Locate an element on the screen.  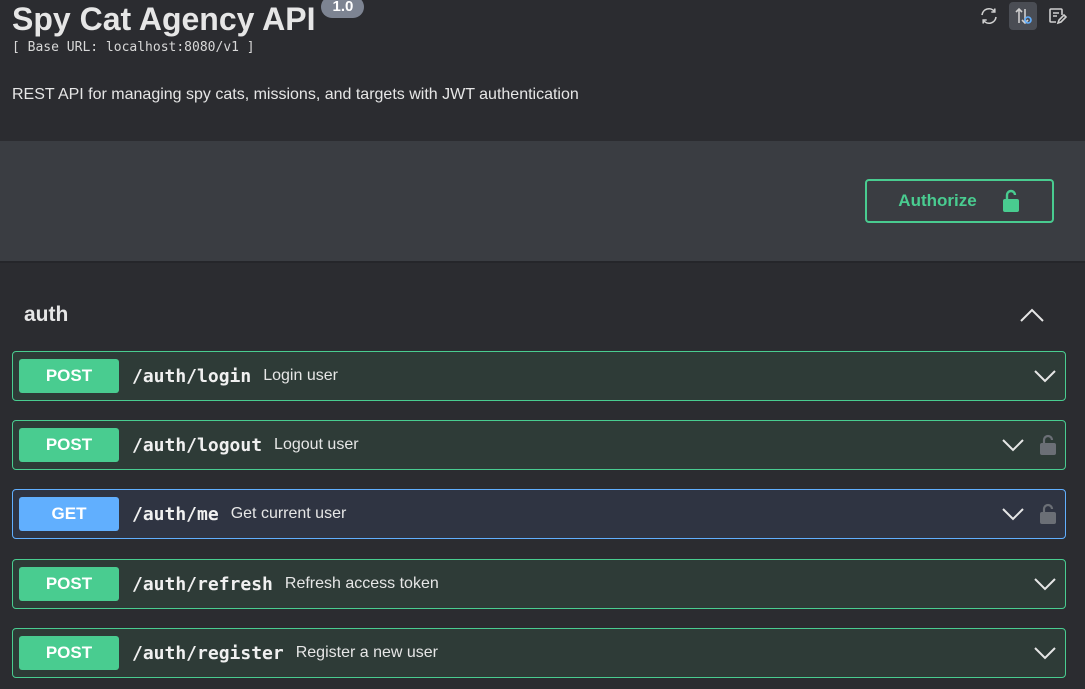
refresh-button is located at coordinates (989, 16).